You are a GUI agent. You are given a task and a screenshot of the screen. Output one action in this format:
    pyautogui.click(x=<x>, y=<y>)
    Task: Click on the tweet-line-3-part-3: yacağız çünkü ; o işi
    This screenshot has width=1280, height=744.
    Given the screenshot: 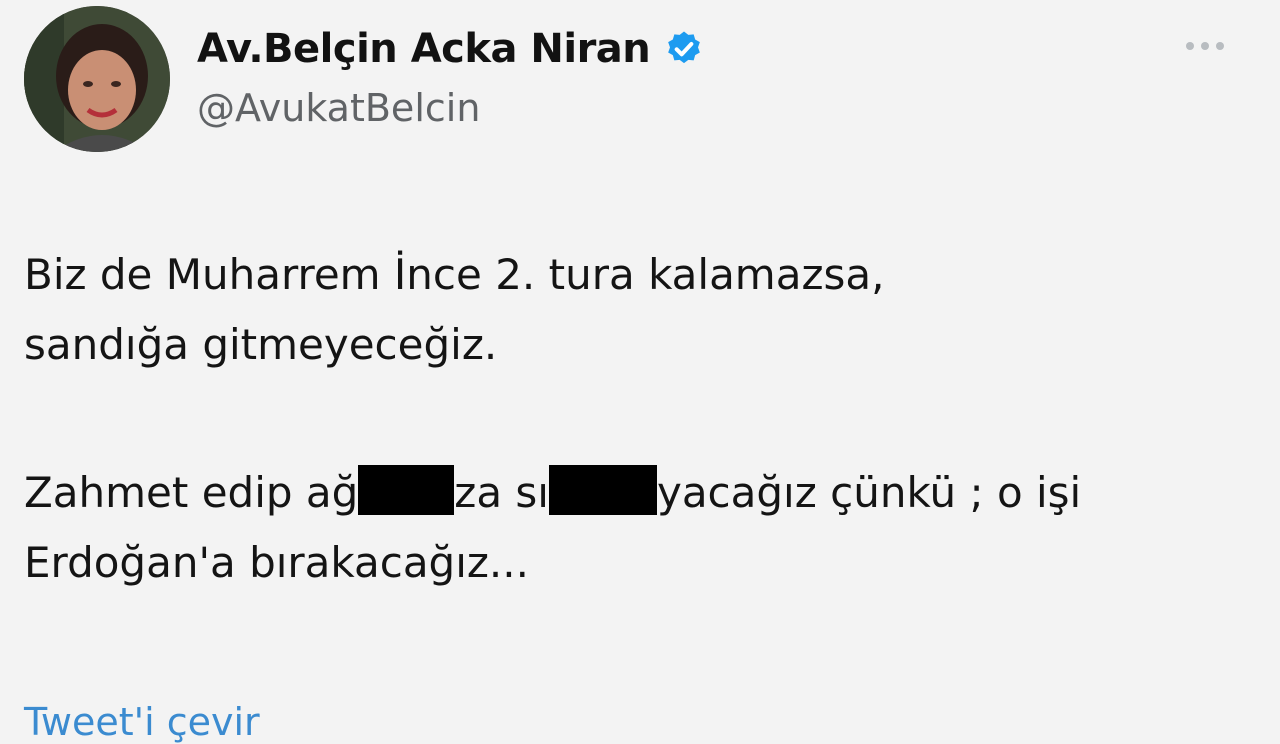 What is the action you would take?
    pyautogui.click(x=869, y=492)
    